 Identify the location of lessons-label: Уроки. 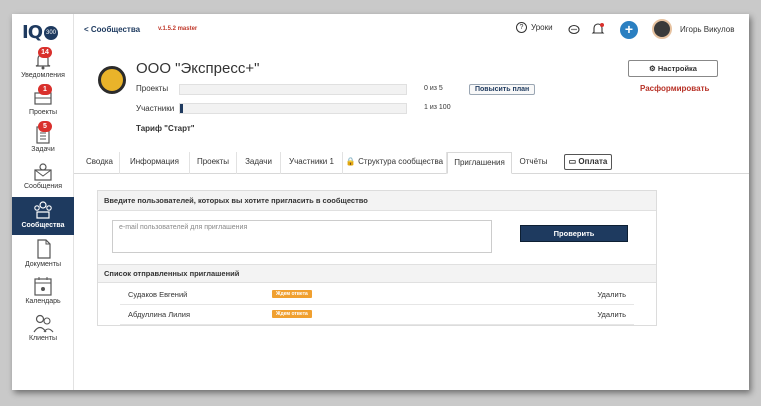
(542, 27).